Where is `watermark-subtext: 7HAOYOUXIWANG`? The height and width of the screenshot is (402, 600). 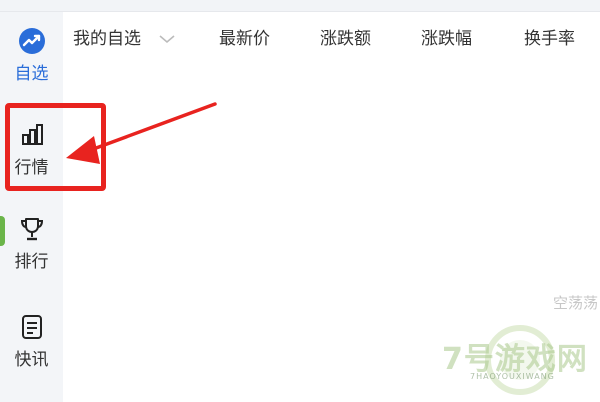 watermark-subtext: 7HAOYOUXIWANG is located at coordinates (512, 376).